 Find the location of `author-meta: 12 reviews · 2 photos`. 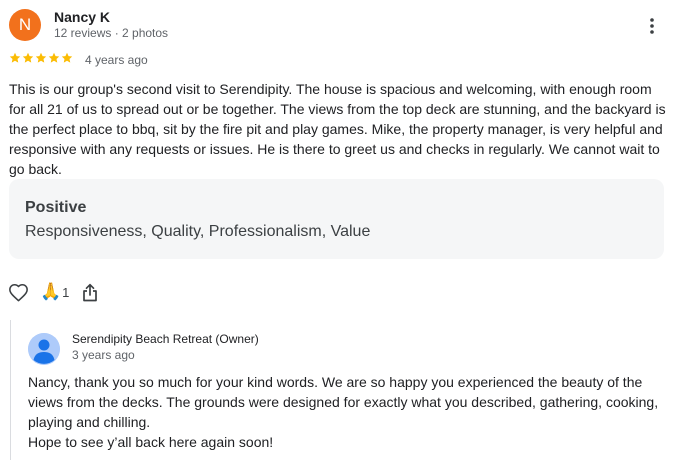

author-meta: 12 reviews · 2 photos is located at coordinates (111, 33).